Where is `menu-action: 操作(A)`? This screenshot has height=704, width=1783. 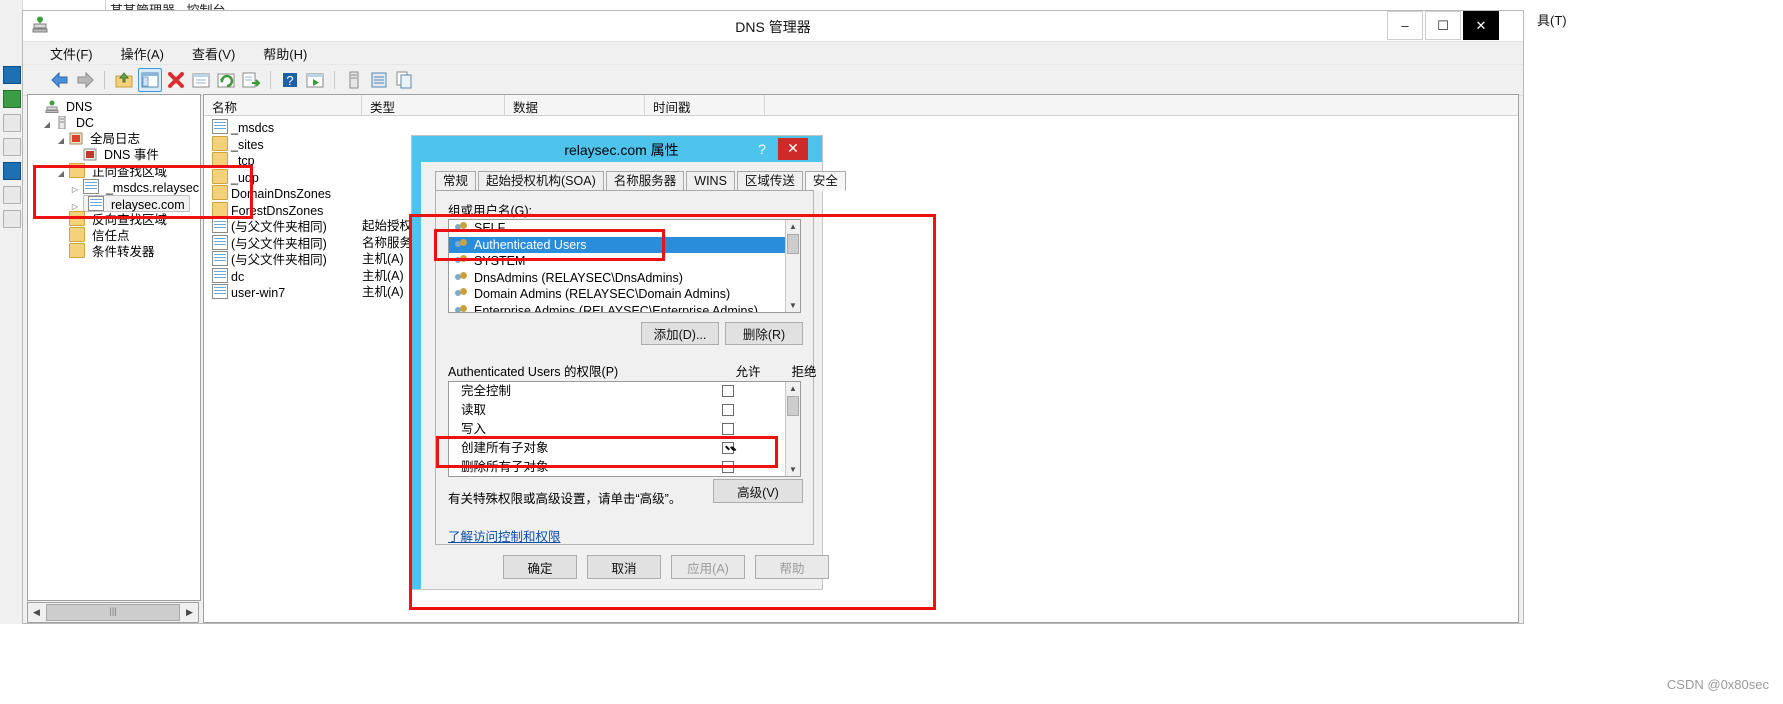 menu-action: 操作(A) is located at coordinates (142, 53).